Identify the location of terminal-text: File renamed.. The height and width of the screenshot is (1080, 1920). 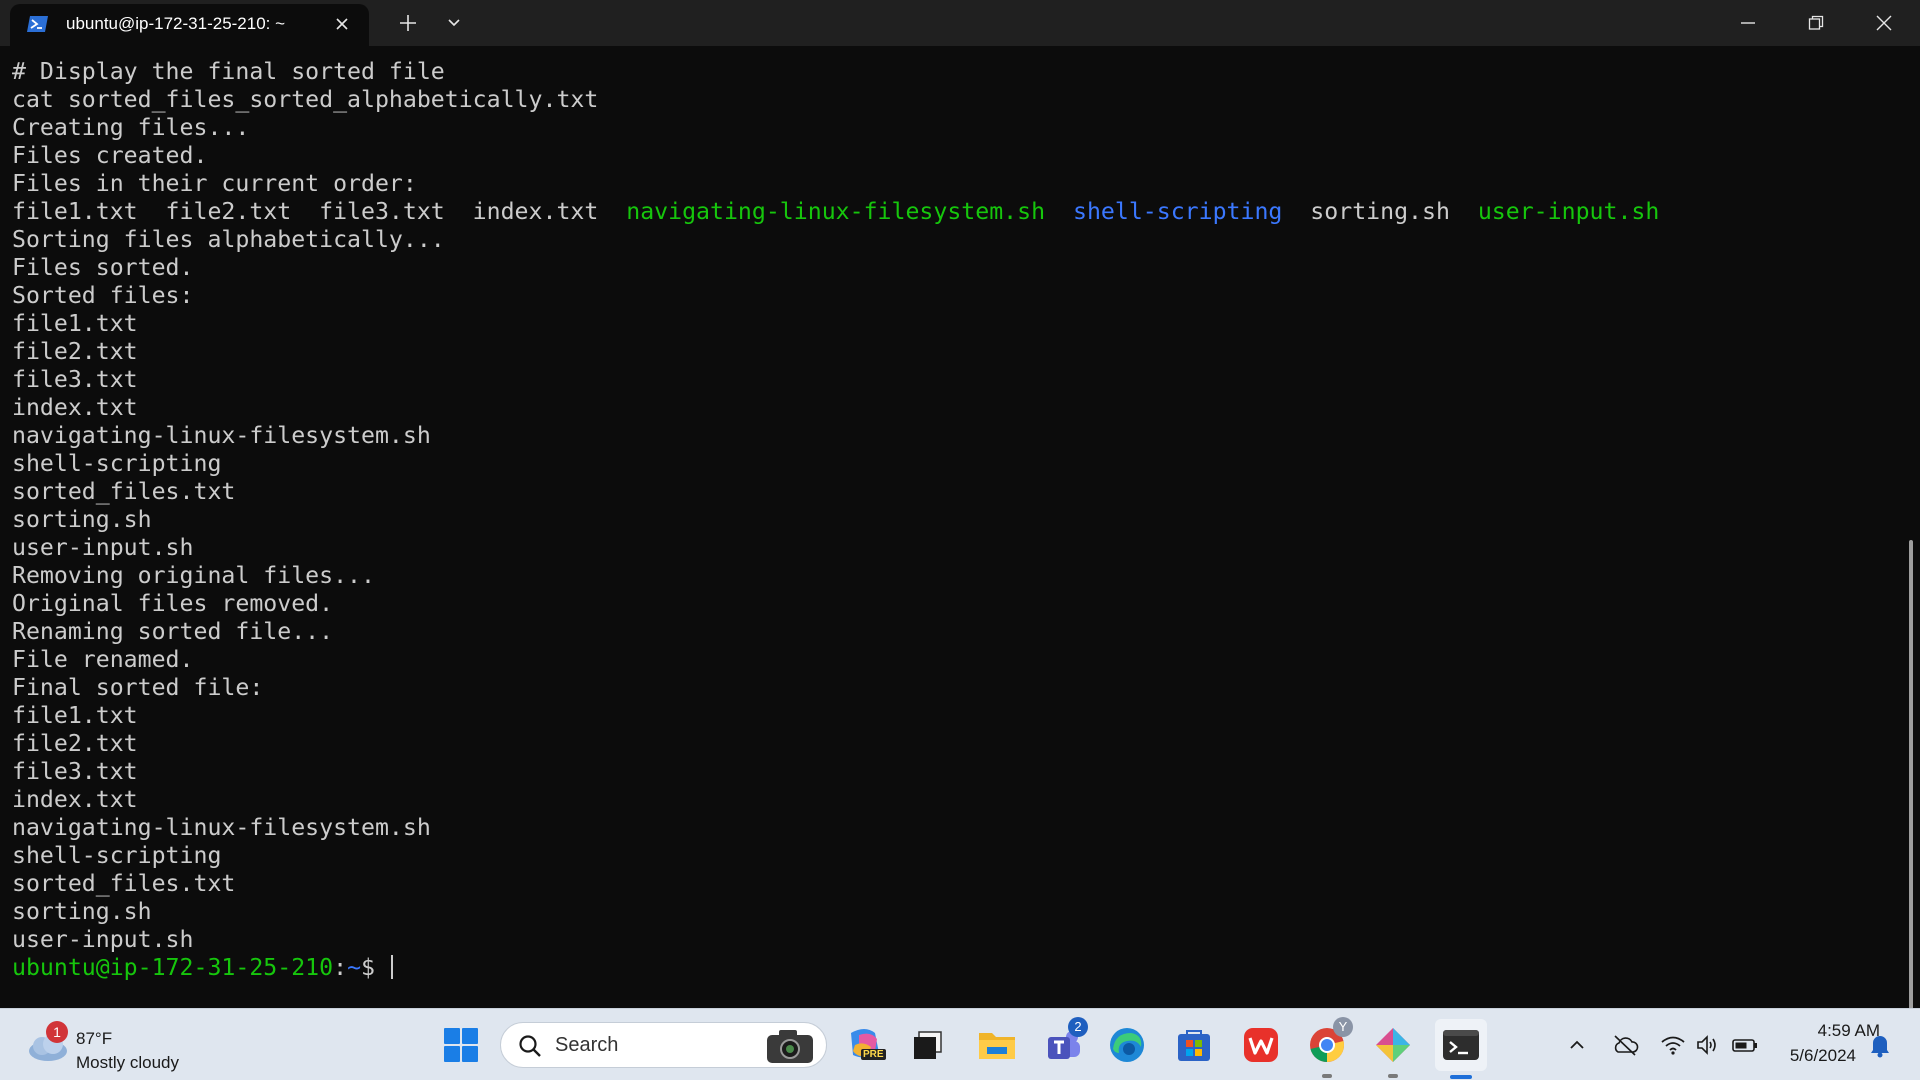
(103, 659).